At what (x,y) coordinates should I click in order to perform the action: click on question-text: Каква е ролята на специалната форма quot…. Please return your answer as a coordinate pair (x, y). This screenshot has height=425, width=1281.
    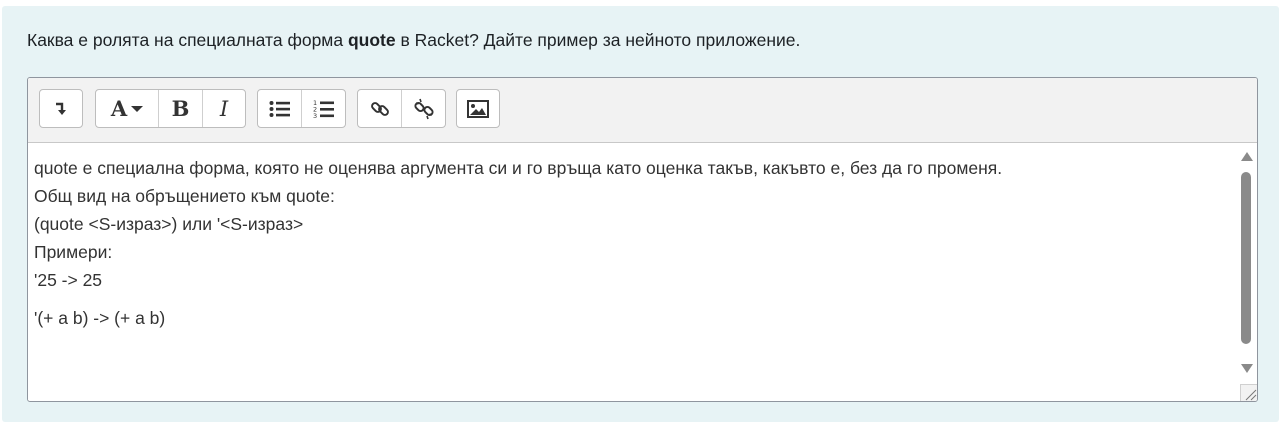
    Looking at the image, I should click on (413, 40).